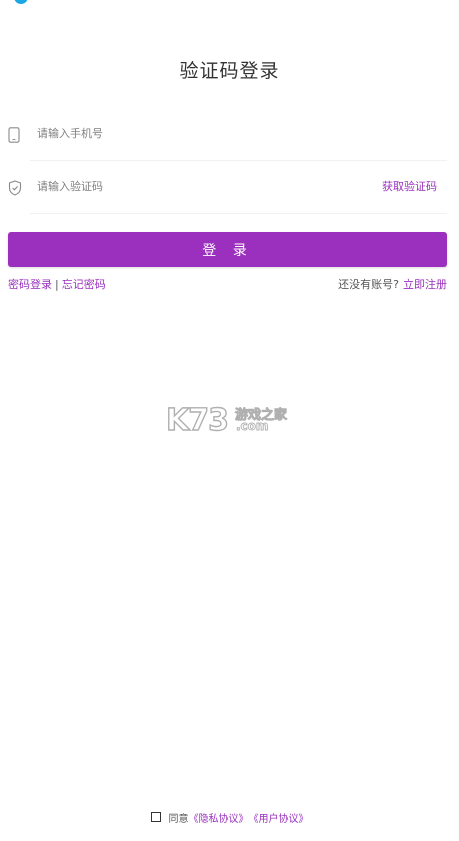 The height and width of the screenshot is (841, 459). I want to click on status-indicator, so click(21, 2).